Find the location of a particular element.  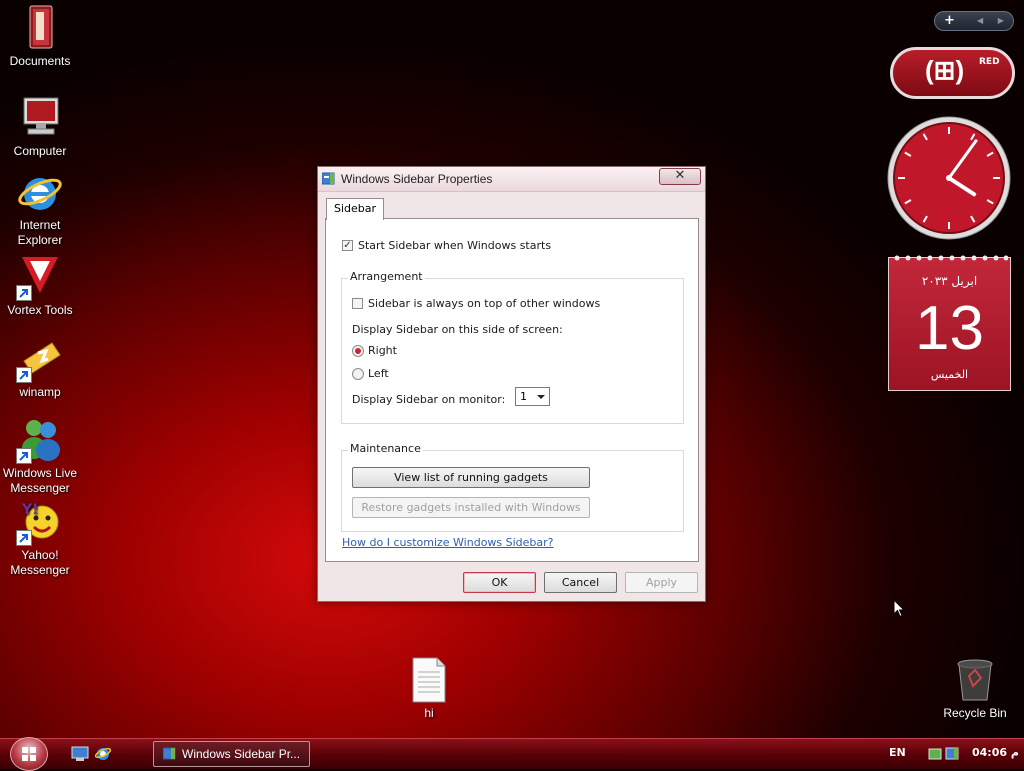

desktop-icon-documents: Documents is located at coordinates (40, 36).